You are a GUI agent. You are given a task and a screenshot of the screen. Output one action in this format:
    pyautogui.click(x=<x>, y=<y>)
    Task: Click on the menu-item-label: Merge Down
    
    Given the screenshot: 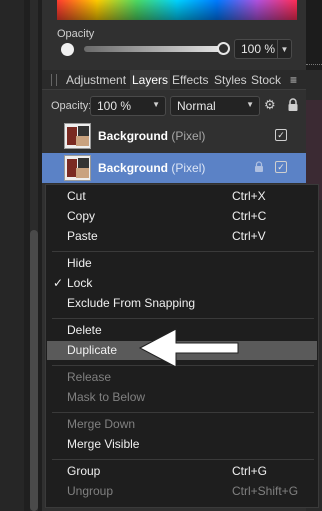 What is the action you would take?
    pyautogui.click(x=101, y=424)
    